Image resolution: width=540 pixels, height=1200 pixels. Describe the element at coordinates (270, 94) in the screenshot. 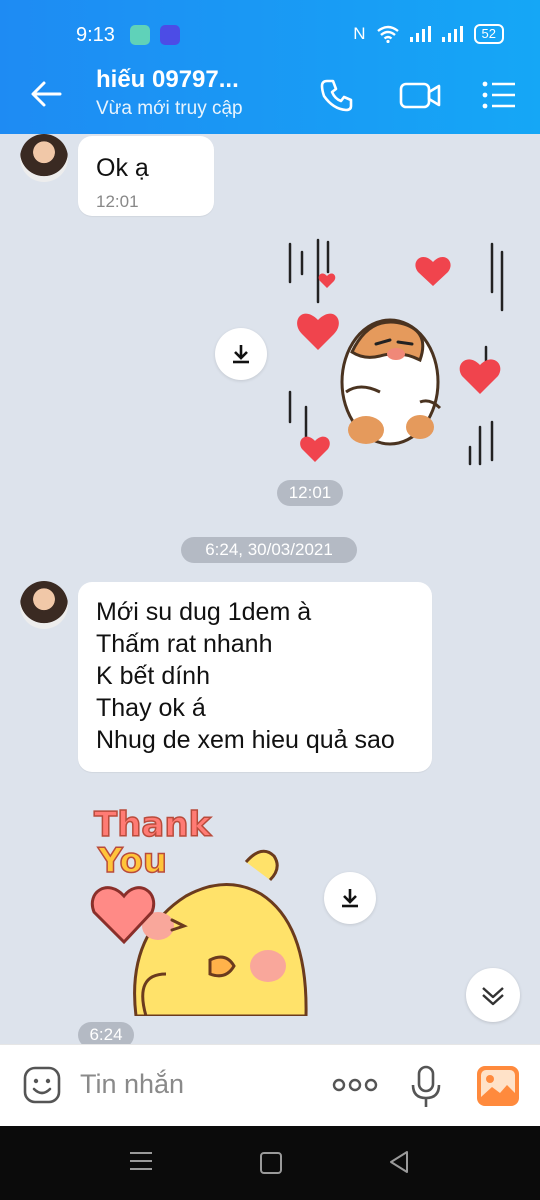

I see `chat-header: hiếu 09797... Vừa mới truy cập` at that location.